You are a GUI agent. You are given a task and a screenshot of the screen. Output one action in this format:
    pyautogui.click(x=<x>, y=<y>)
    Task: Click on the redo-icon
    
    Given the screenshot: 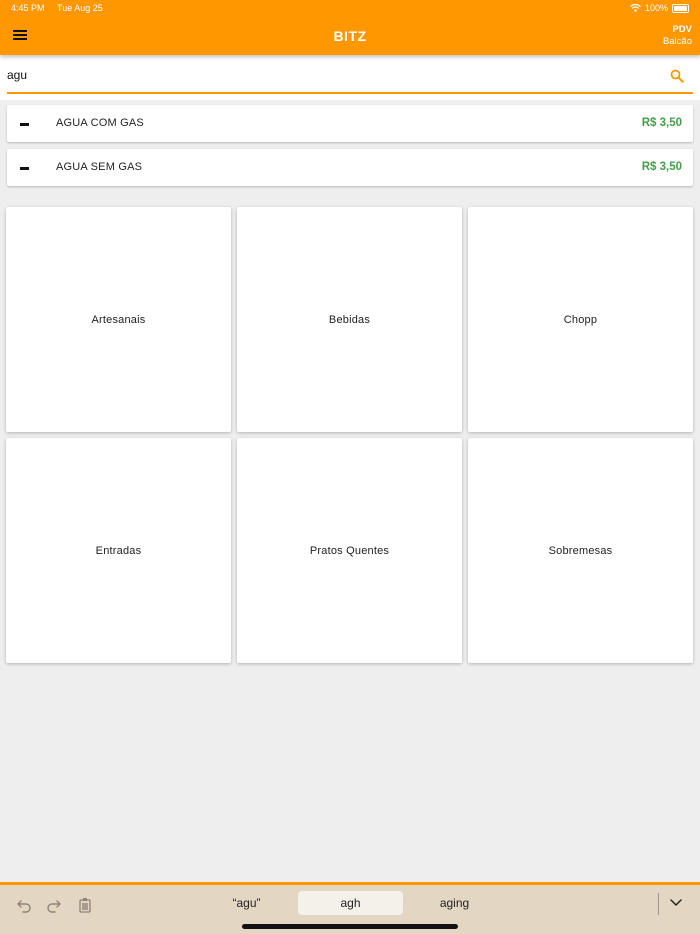 What is the action you would take?
    pyautogui.click(x=54, y=905)
    